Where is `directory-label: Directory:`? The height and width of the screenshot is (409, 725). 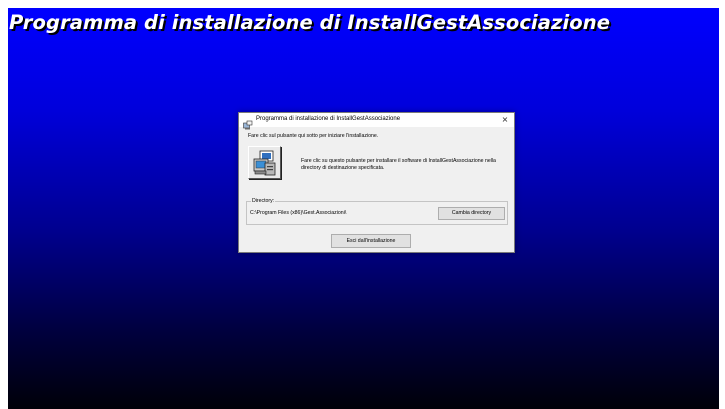
directory-label: Directory: is located at coordinates (263, 201).